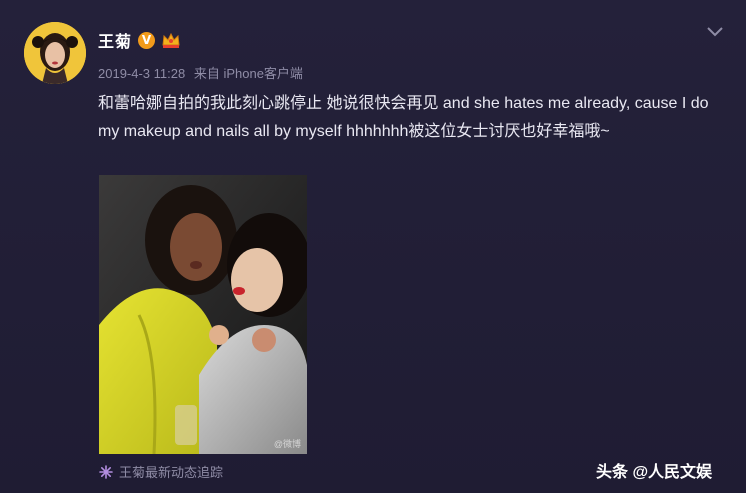 Image resolution: width=746 pixels, height=493 pixels. What do you see at coordinates (654, 472) in the screenshot?
I see `brand-watermark: 头条 @人民文娱` at bounding box center [654, 472].